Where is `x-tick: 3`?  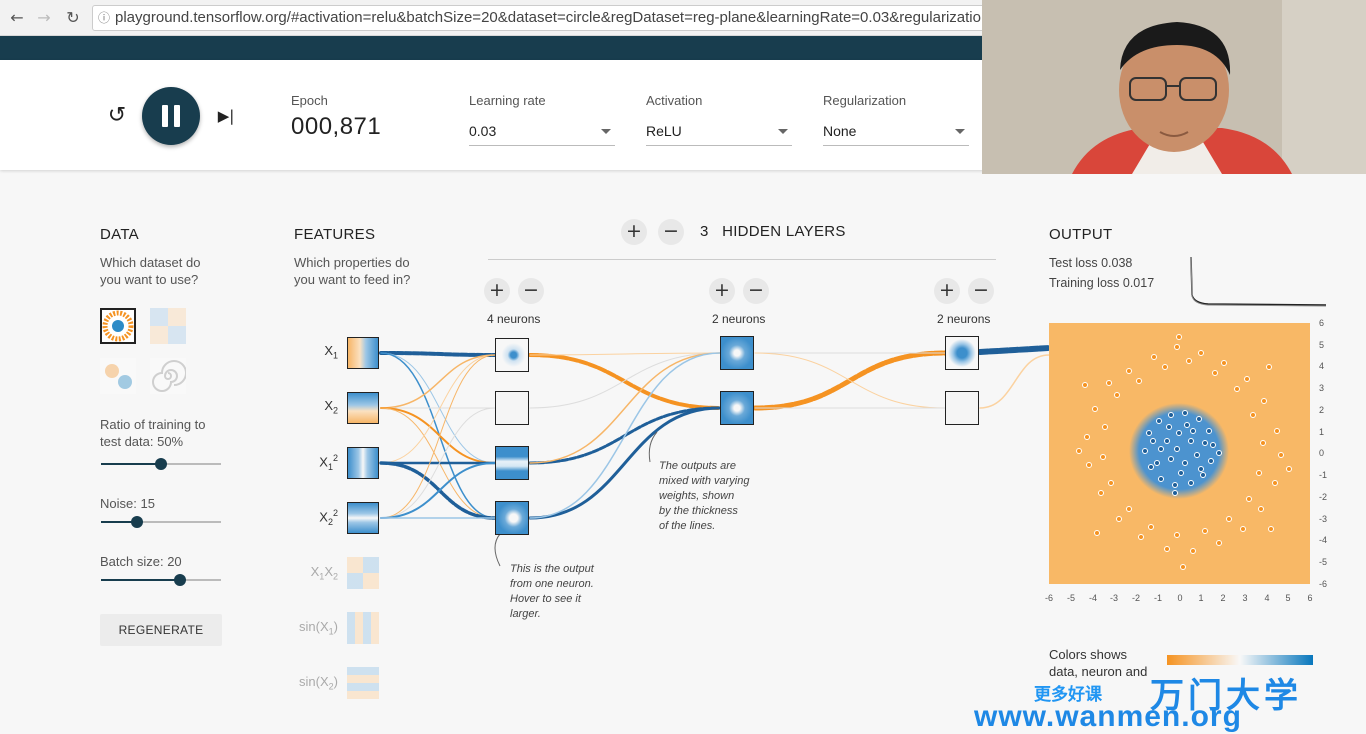 x-tick: 3 is located at coordinates (1245, 598).